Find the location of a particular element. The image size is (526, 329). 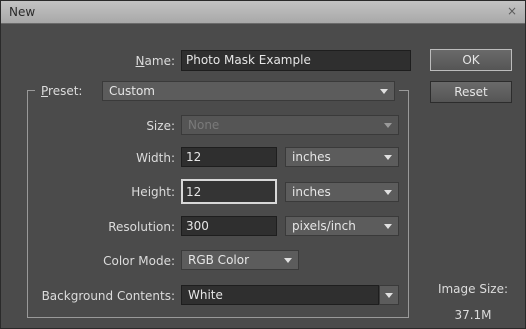

preset-label-rest: reset: is located at coordinates (65, 91).